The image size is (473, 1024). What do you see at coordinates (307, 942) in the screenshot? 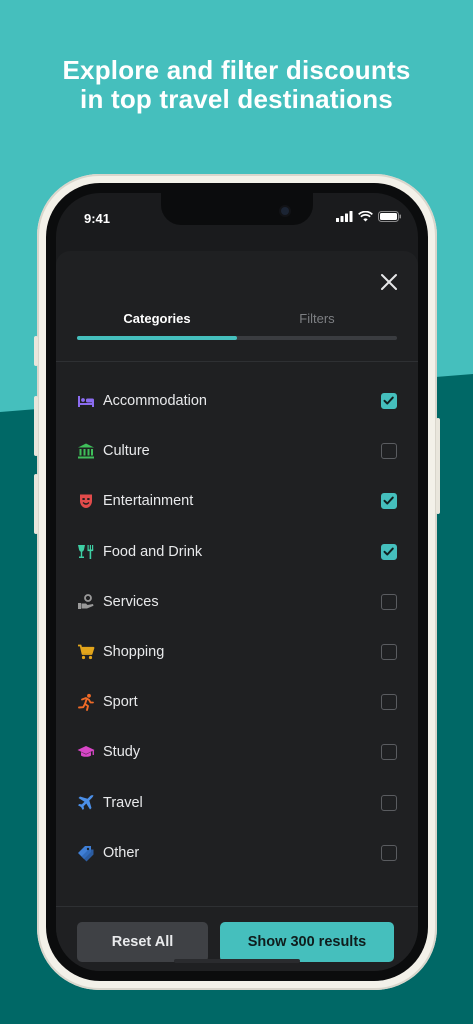
I see `show-results-button: Show 300 results` at bounding box center [307, 942].